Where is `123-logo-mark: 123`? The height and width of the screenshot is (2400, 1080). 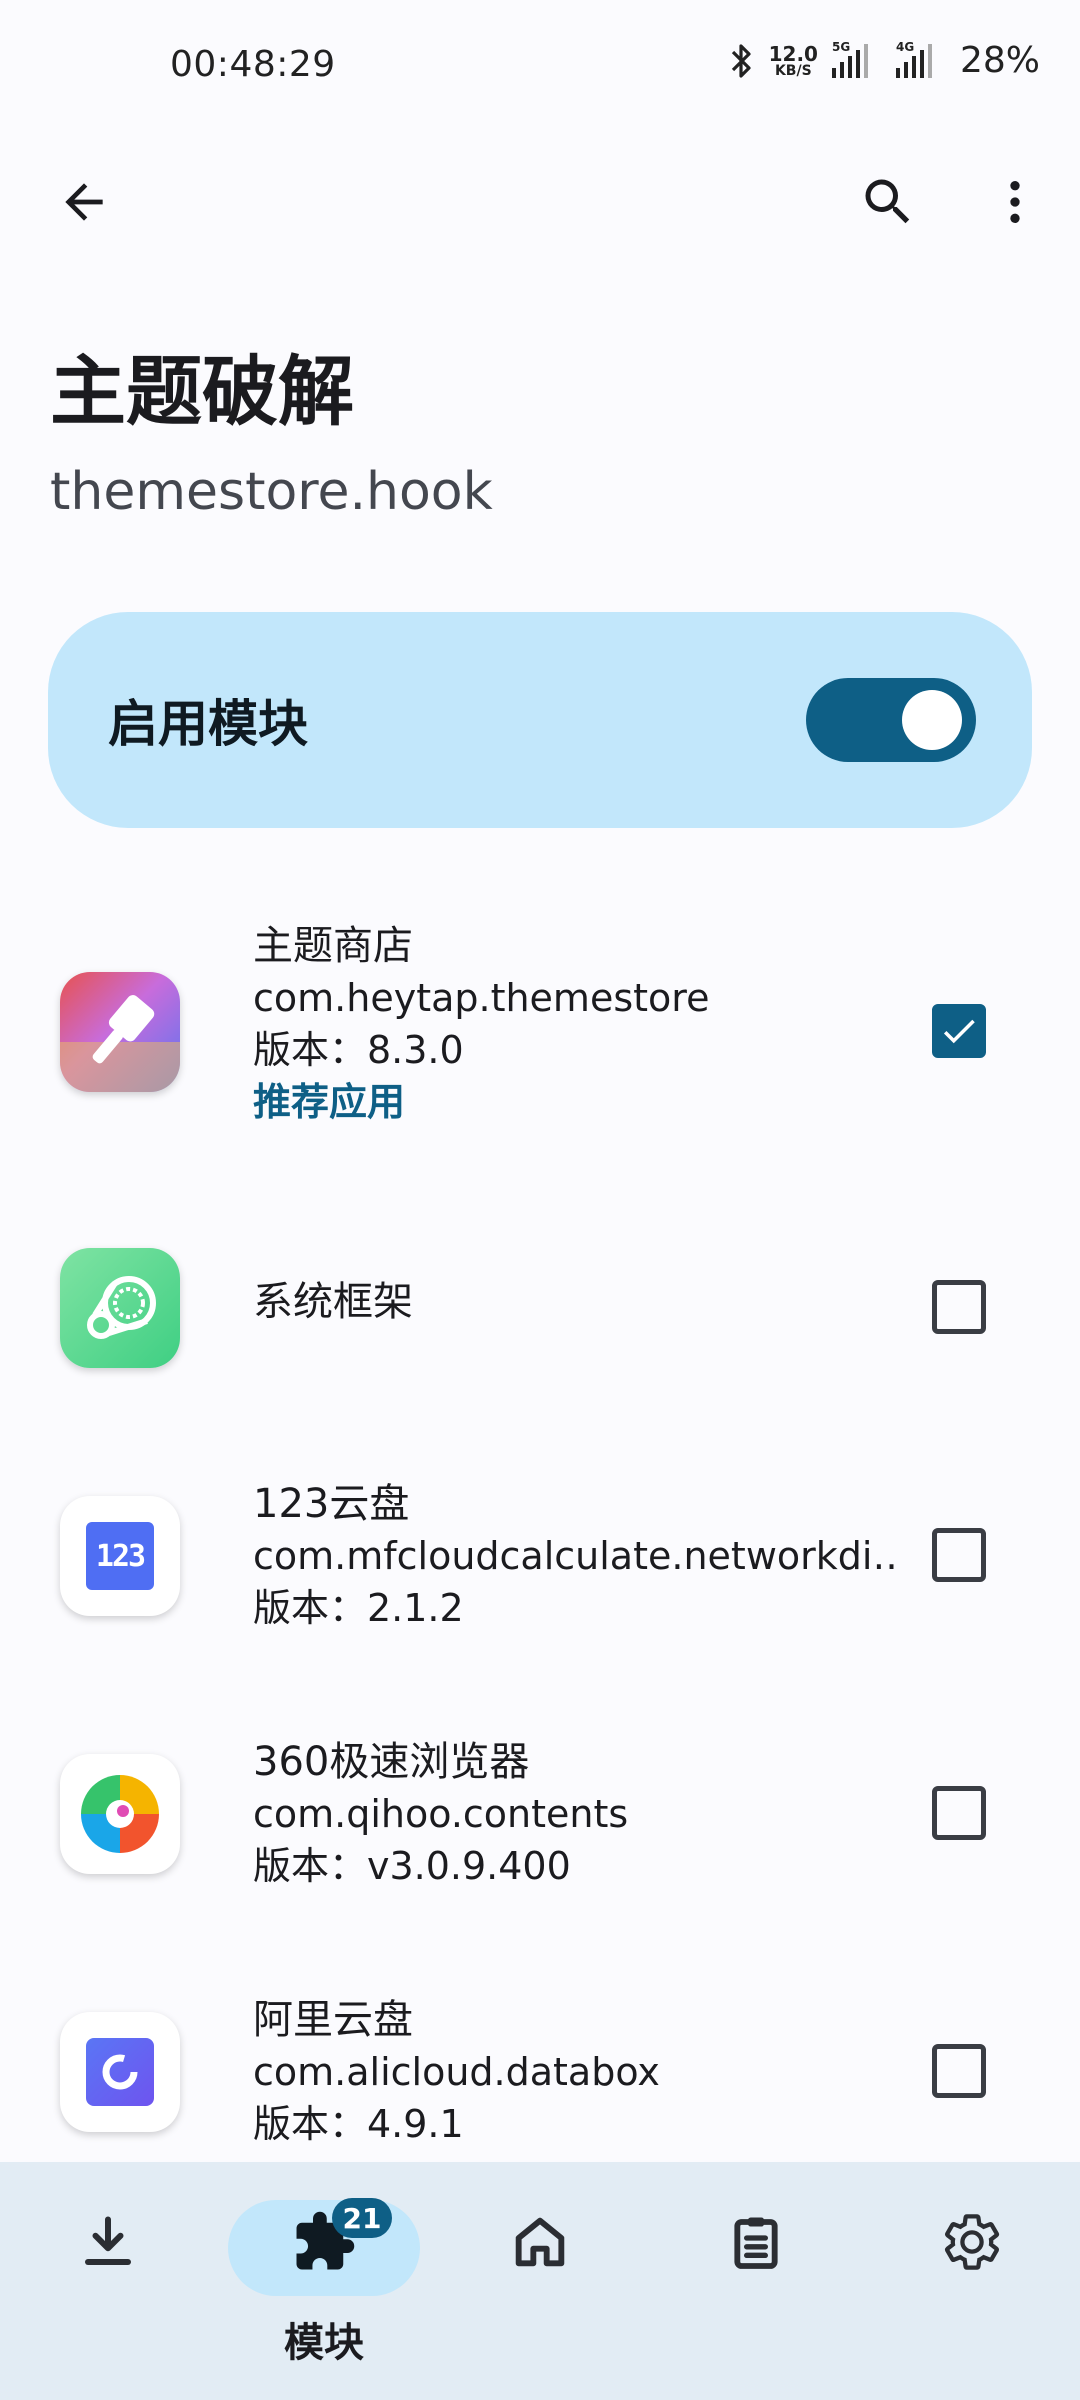 123-logo-mark: 123 is located at coordinates (120, 1556).